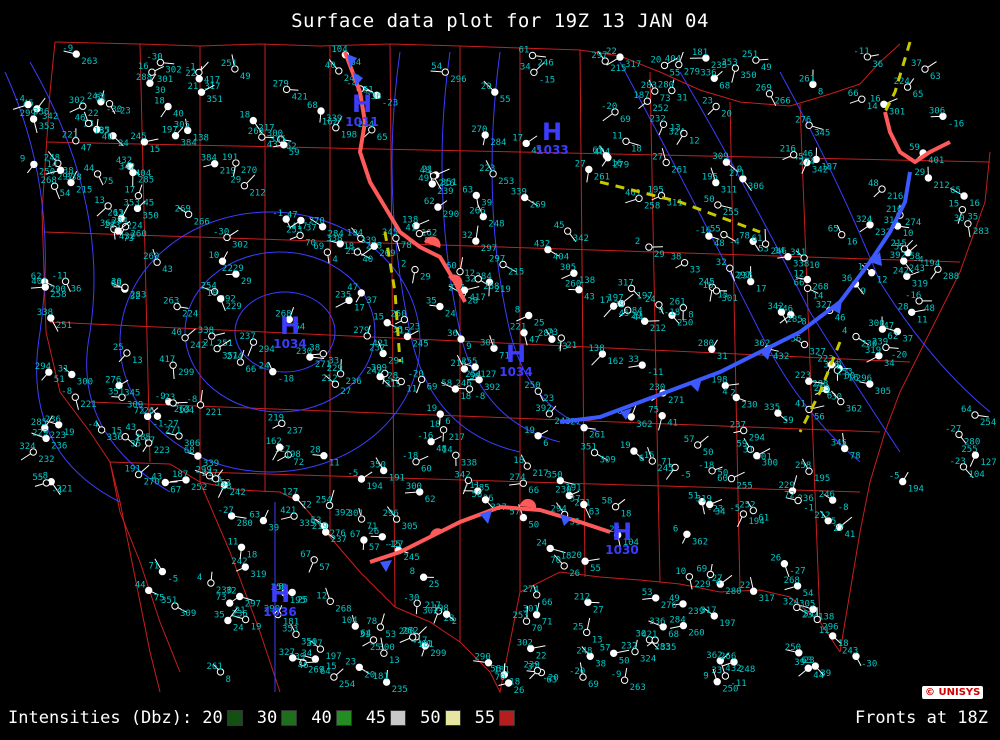 Image resolution: width=1000 pixels, height=740 pixels. What do you see at coordinates (173, 71) in the screenshot?
I see `svg-text: 302` at bounding box center [173, 71].